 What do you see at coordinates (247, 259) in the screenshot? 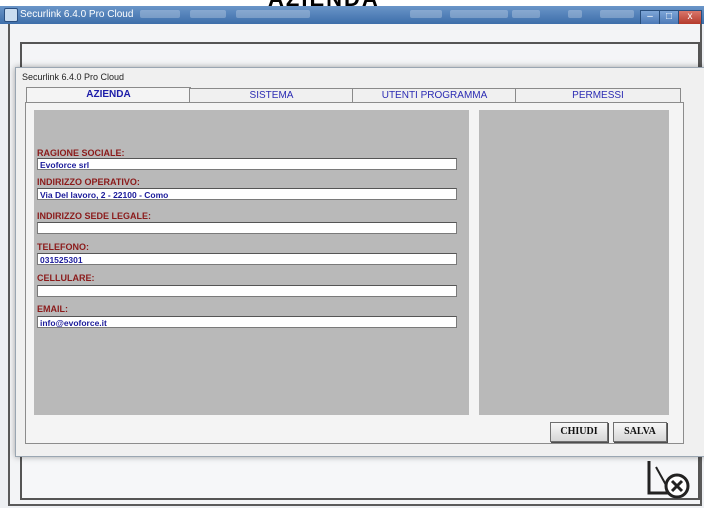
I see `telefono-input: 031525301` at bounding box center [247, 259].